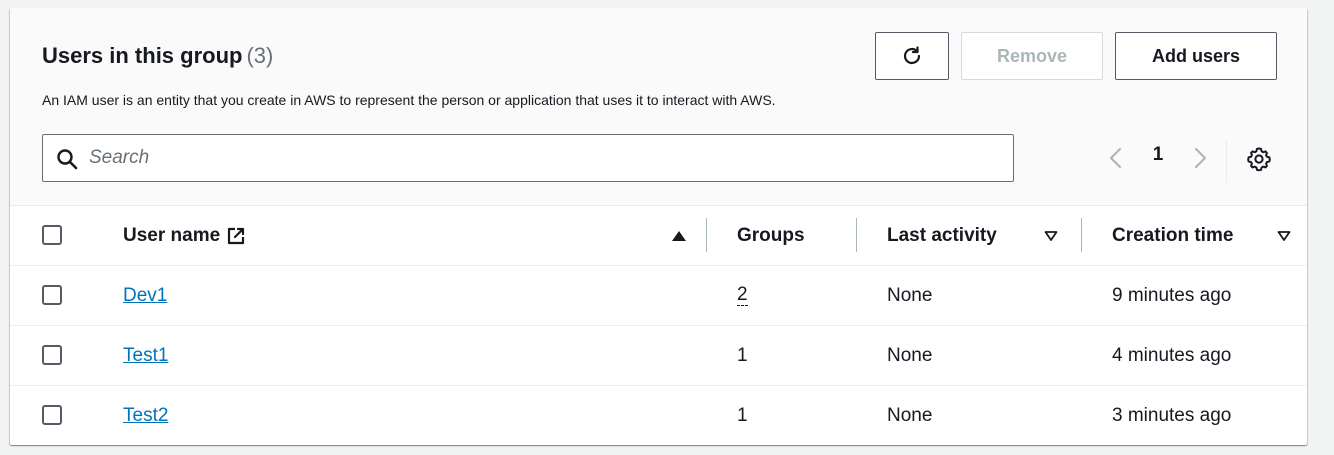  Describe the element at coordinates (1116, 158) in the screenshot. I see `chevron-left-icon` at that location.